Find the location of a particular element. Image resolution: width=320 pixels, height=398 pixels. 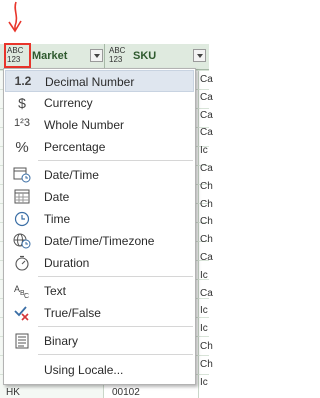

true-false-icon is located at coordinates (21, 313).